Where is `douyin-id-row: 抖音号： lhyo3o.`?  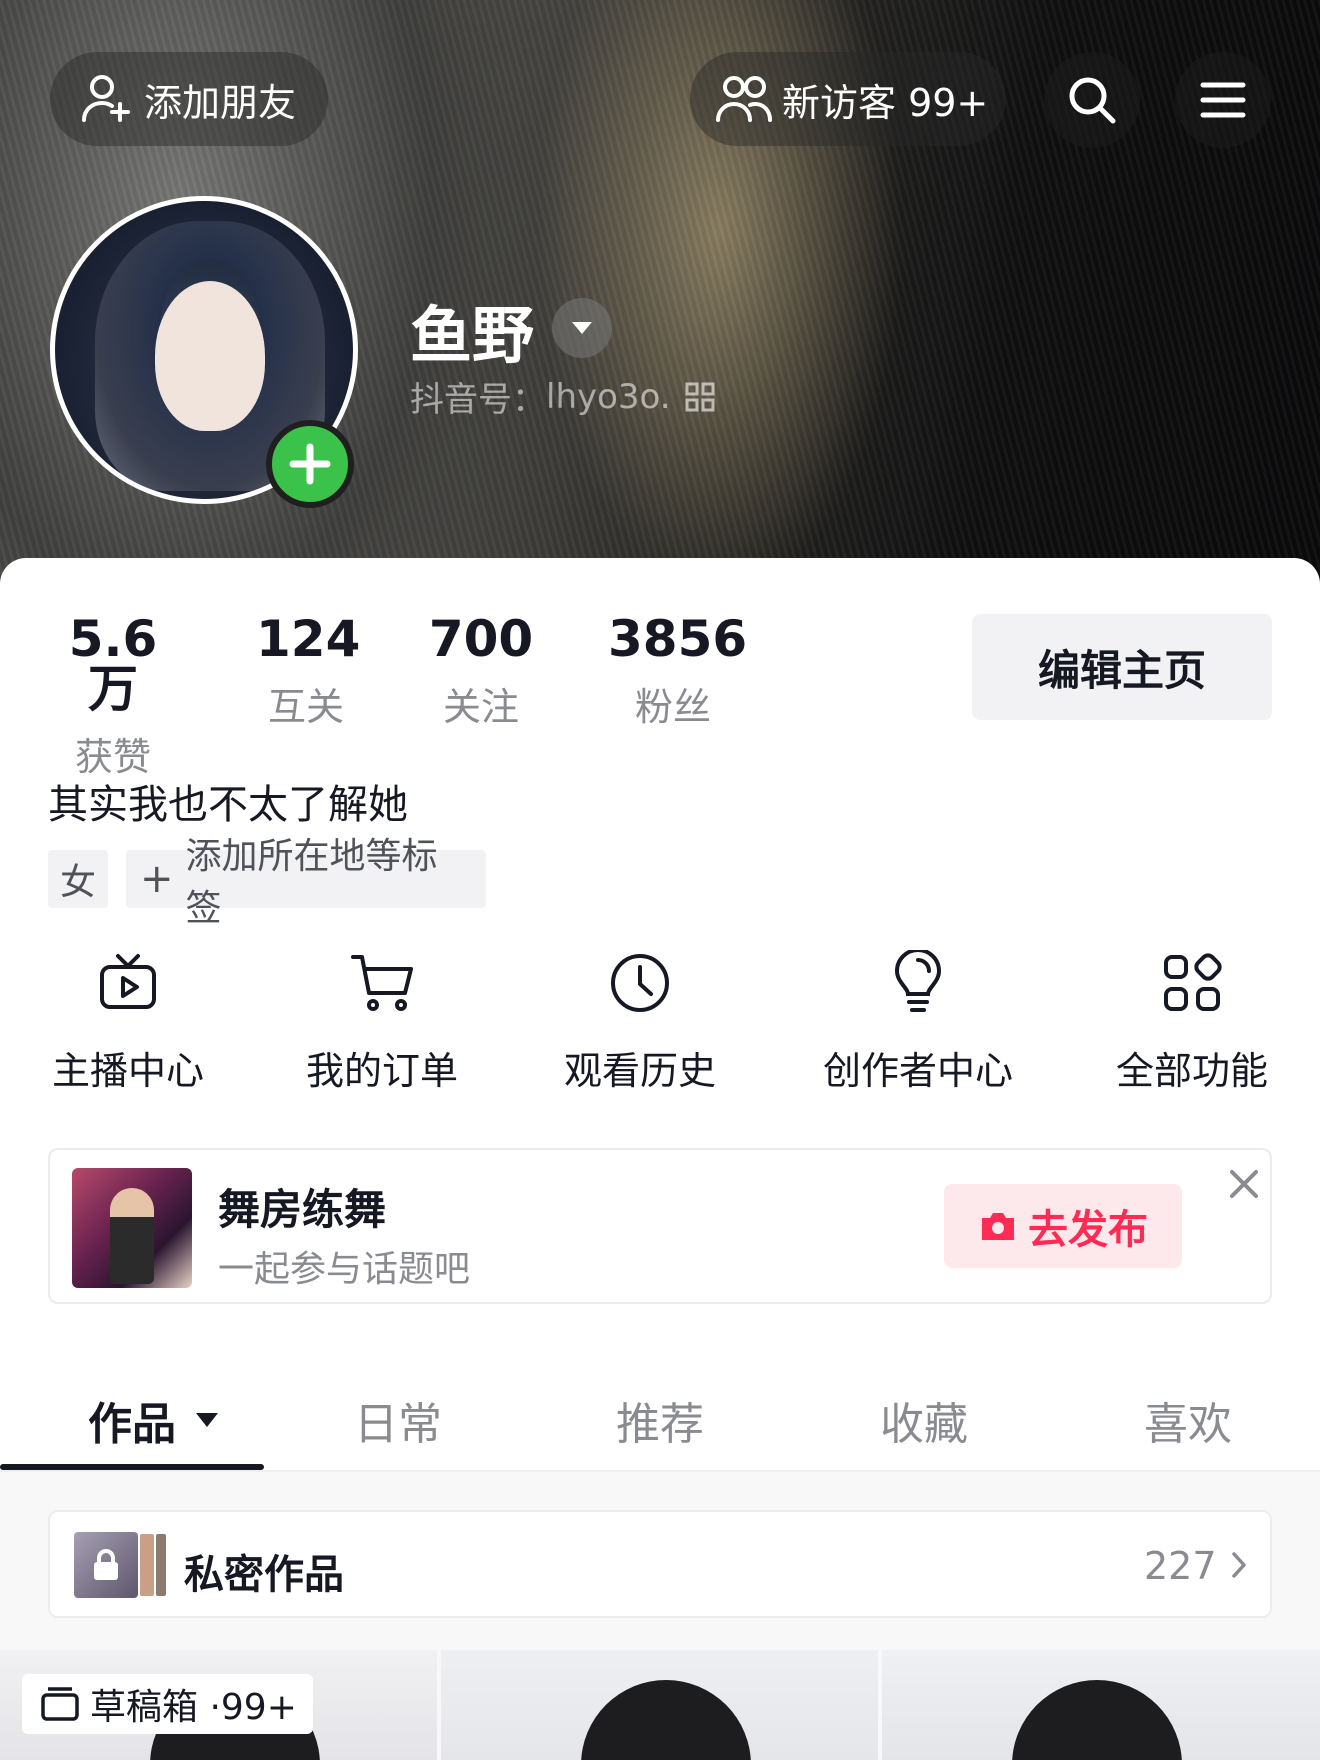 douyin-id-row: 抖音号： lhyo3o. is located at coordinates (562, 396).